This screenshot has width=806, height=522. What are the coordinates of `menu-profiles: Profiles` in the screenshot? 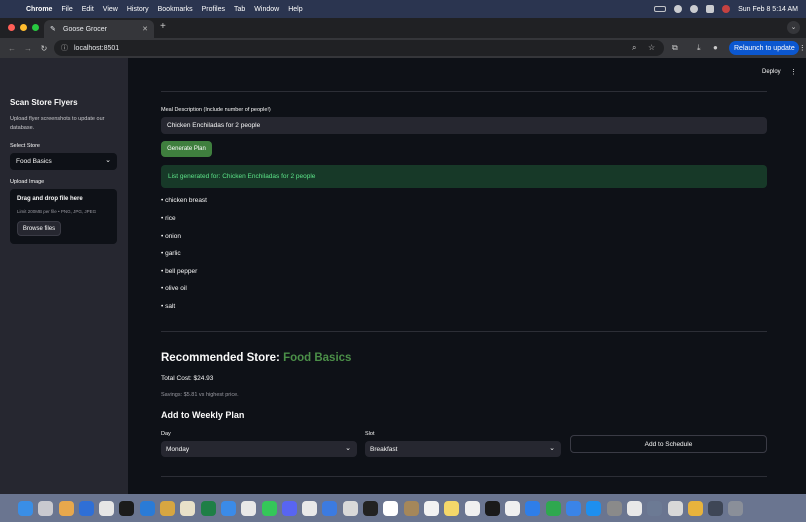 It's located at (213, 9).